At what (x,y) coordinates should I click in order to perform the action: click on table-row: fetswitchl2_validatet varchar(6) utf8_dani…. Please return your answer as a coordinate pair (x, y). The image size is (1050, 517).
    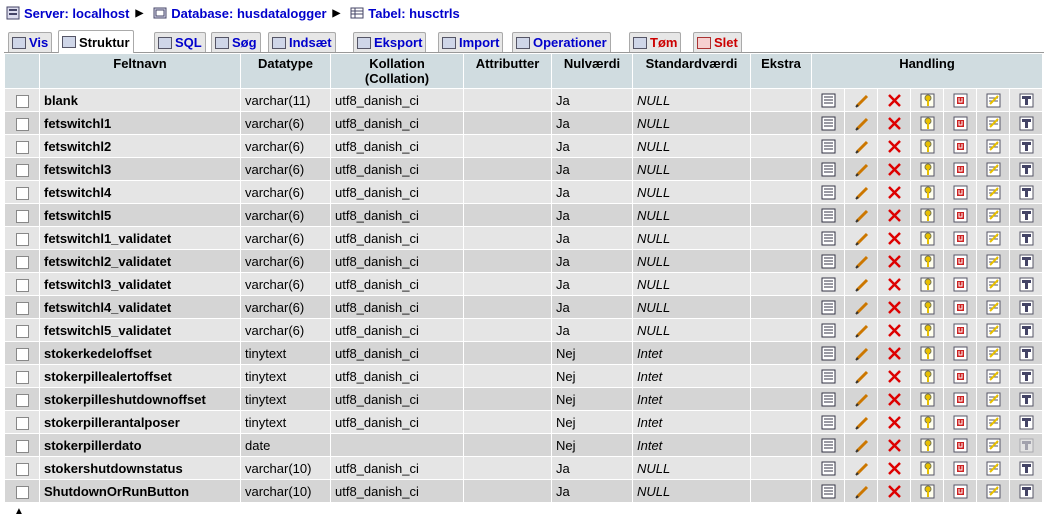
    Looking at the image, I should click on (523, 261).